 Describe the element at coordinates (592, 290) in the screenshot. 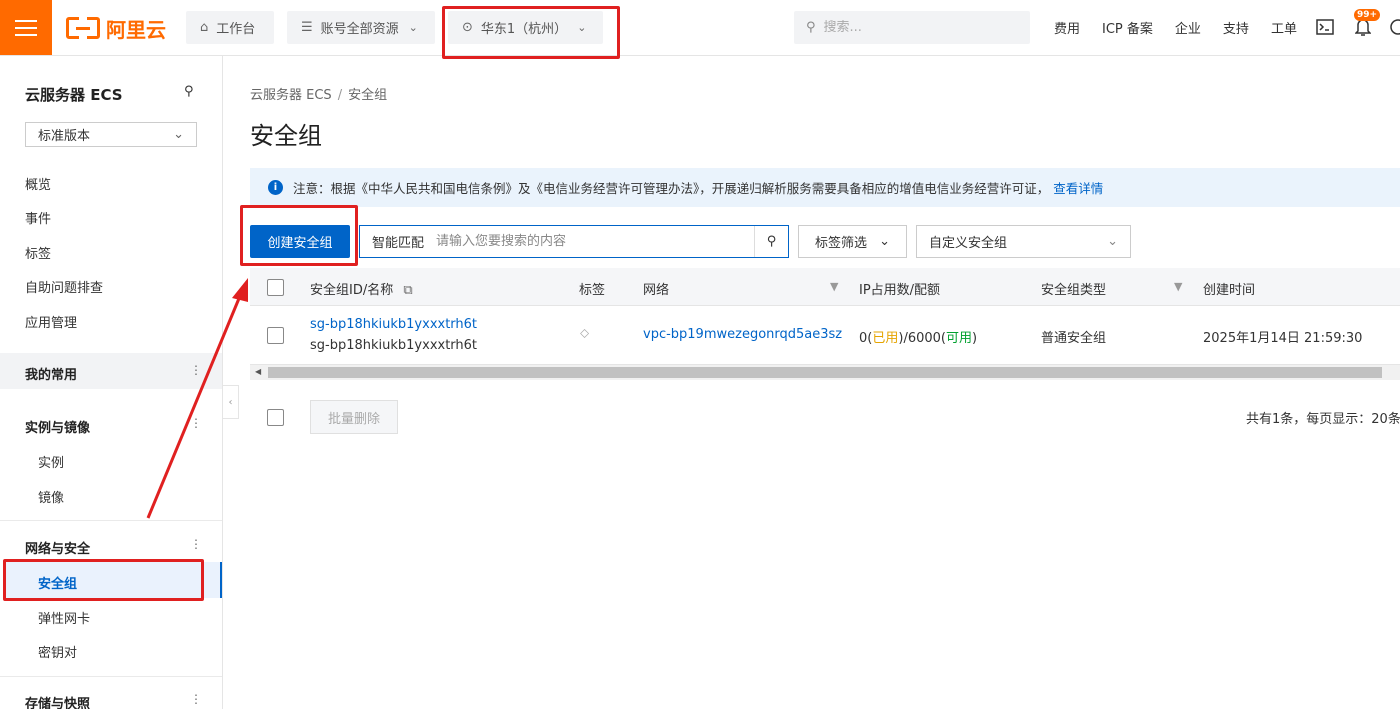

I see `column-header-tags: 标签` at that location.